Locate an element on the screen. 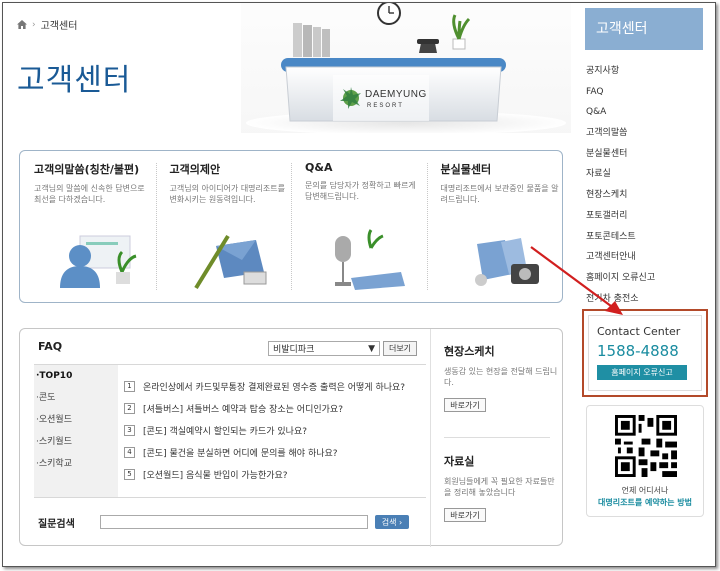 Image resolution: width=720 pixels, height=571 pixels. sketch-title: 현장스케치 is located at coordinates (469, 351).